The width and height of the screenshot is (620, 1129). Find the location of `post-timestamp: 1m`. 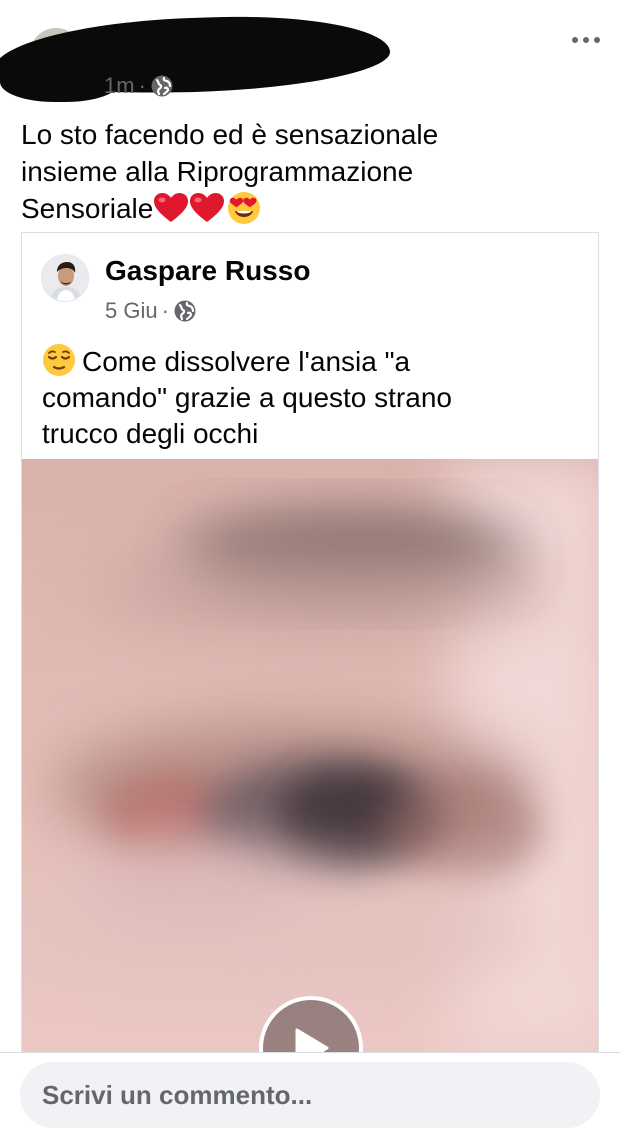

post-timestamp: 1m is located at coordinates (119, 86).